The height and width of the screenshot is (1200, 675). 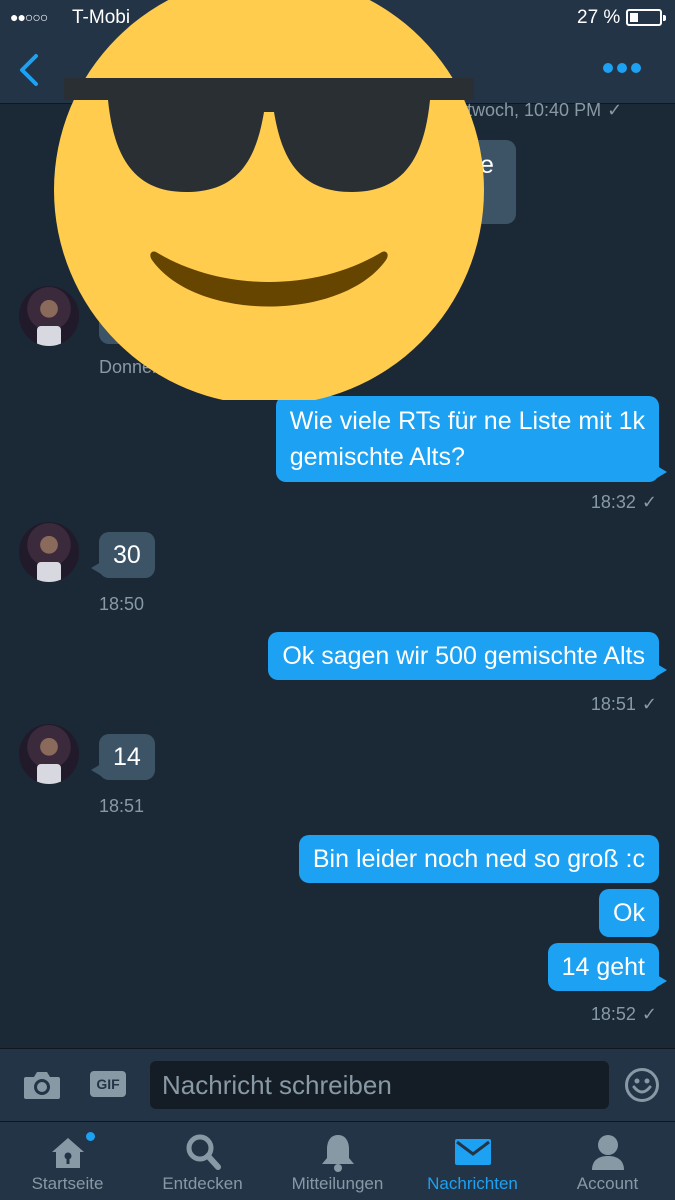 I want to click on message-timestamp: 18:32 ✓, so click(x=624, y=502).